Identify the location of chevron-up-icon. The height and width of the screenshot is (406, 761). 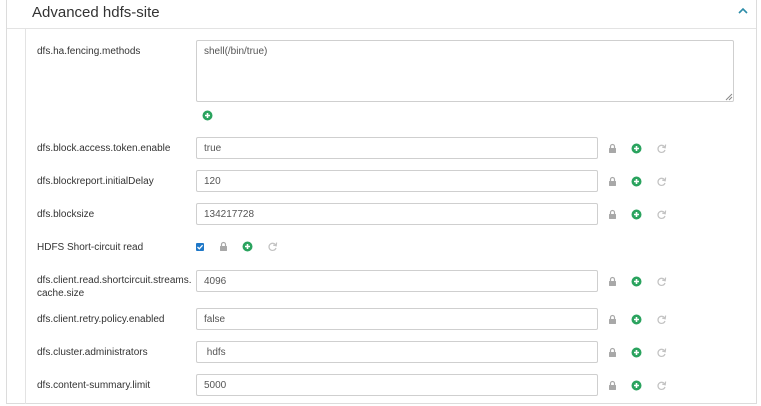
(743, 11).